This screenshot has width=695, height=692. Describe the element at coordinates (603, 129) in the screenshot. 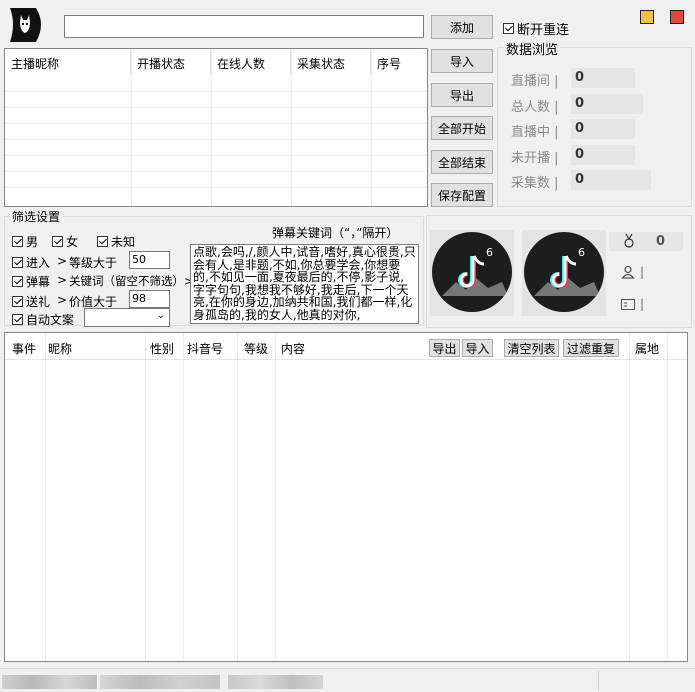

I see `stat-value-live: 0` at that location.